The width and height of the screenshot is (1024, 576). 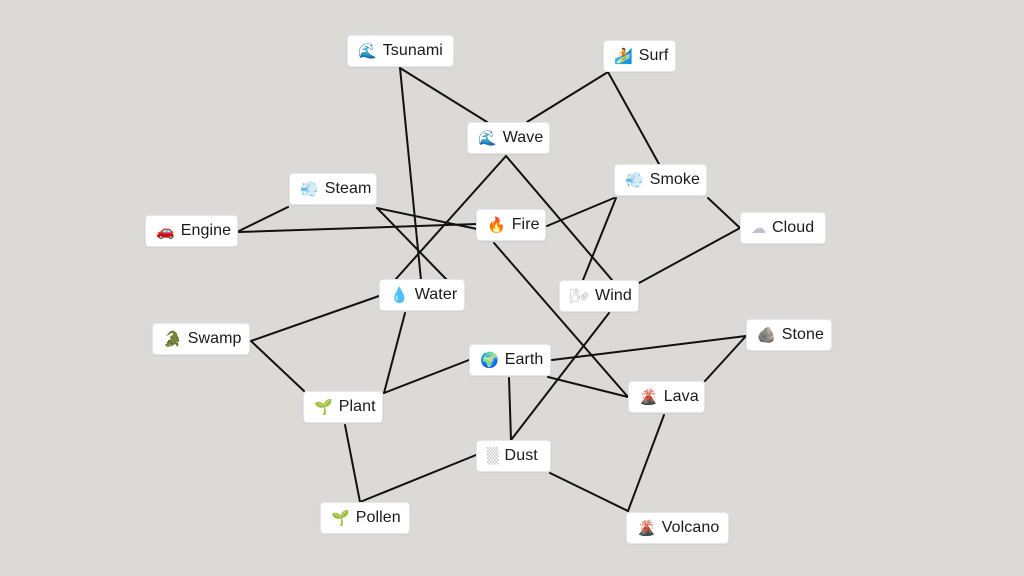 What do you see at coordinates (399, 294) in the screenshot?
I see `droplet-icon: 💧` at bounding box center [399, 294].